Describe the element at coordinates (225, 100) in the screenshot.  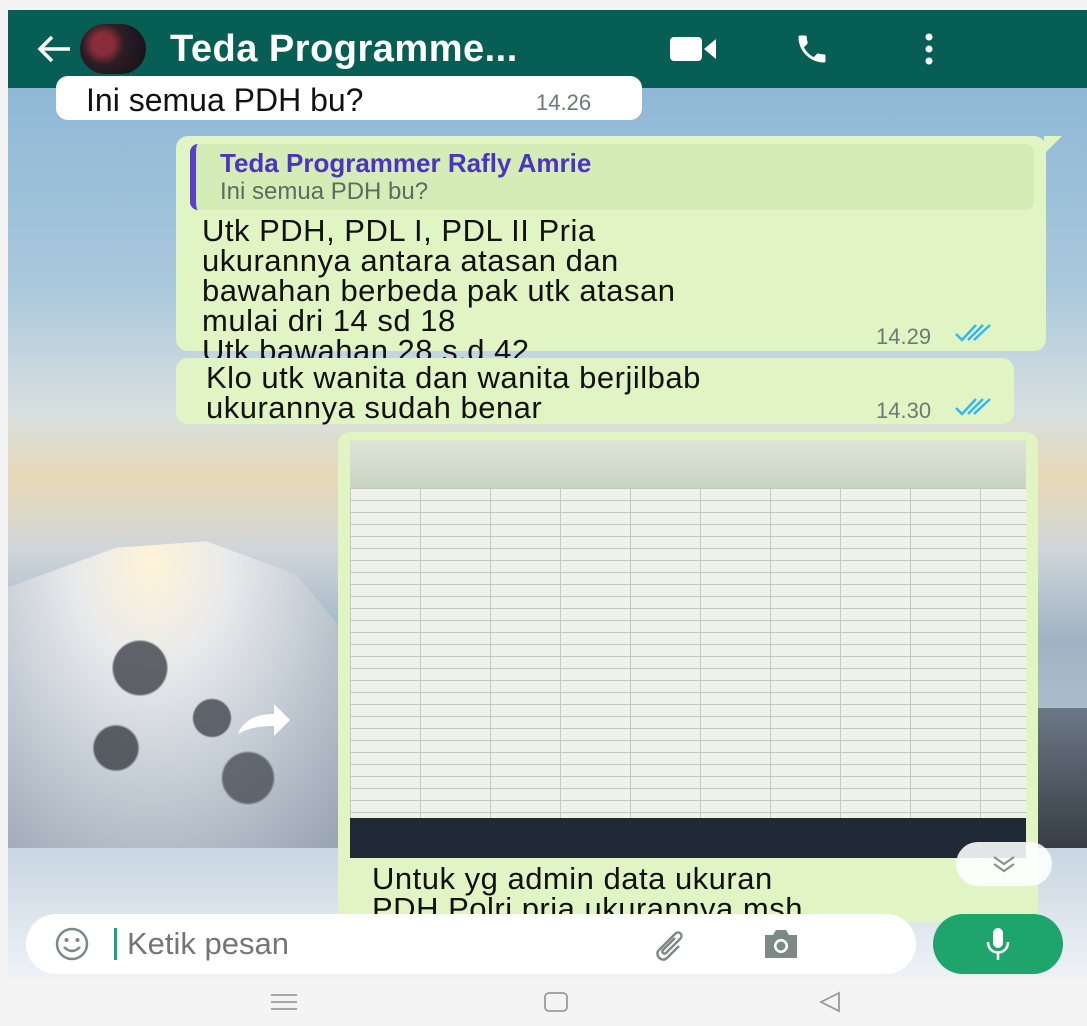
I see `message-text: Ini semua PDH bu?` at that location.